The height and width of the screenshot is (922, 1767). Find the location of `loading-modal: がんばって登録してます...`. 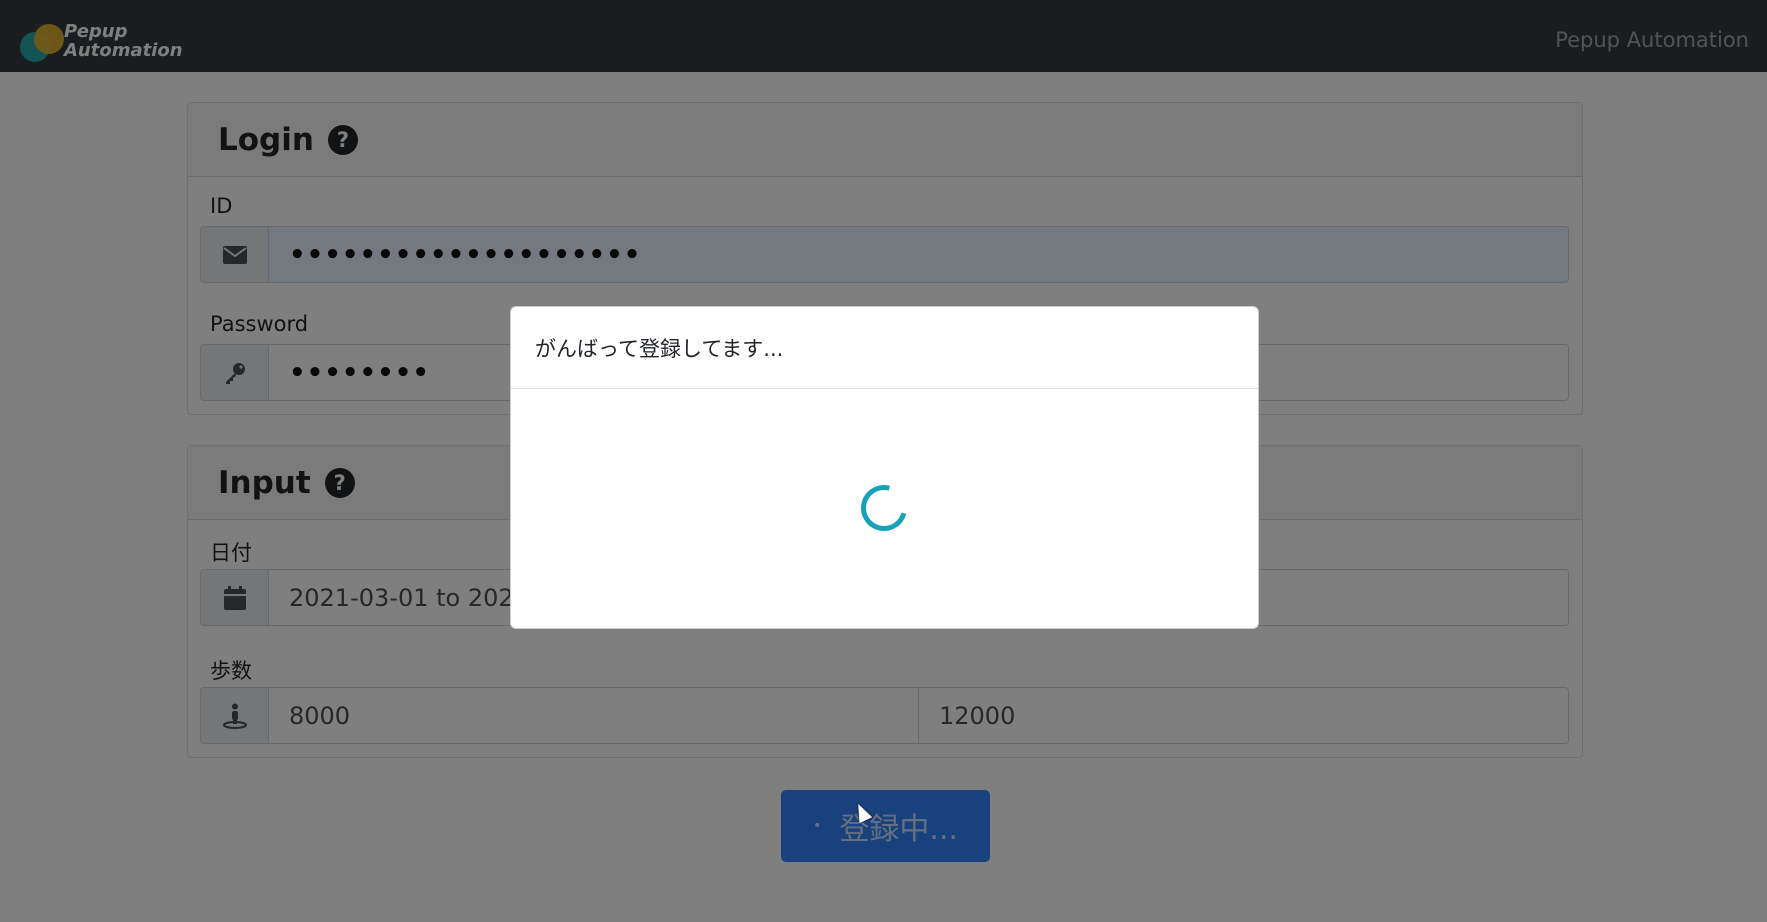

loading-modal: がんばって登録してます... is located at coordinates (884, 467).